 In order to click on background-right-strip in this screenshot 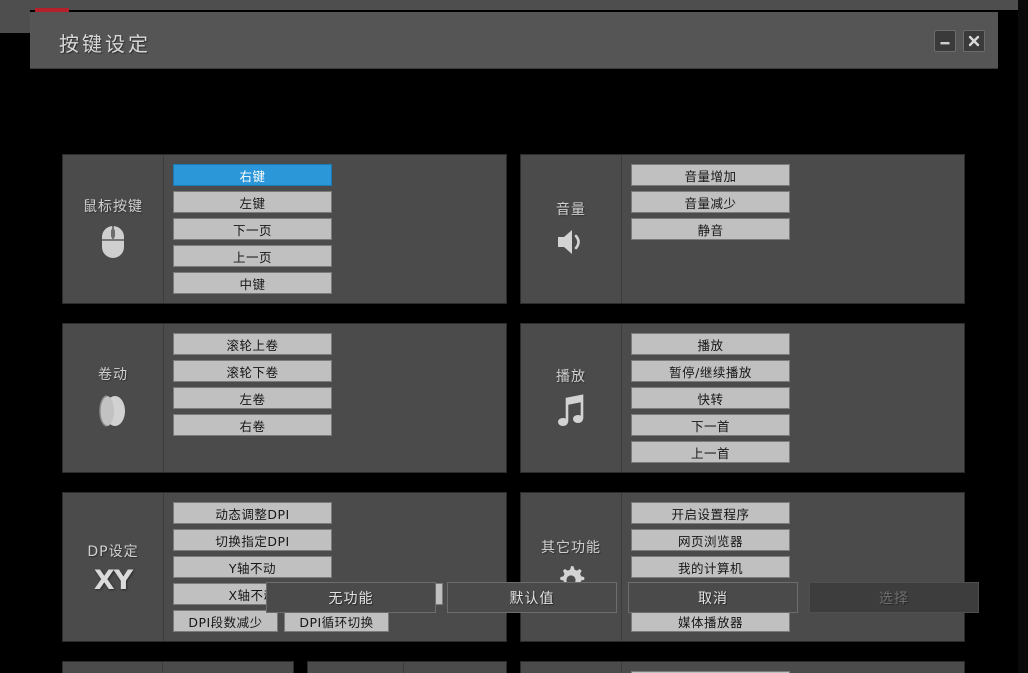, I will do `click(1023, 336)`.